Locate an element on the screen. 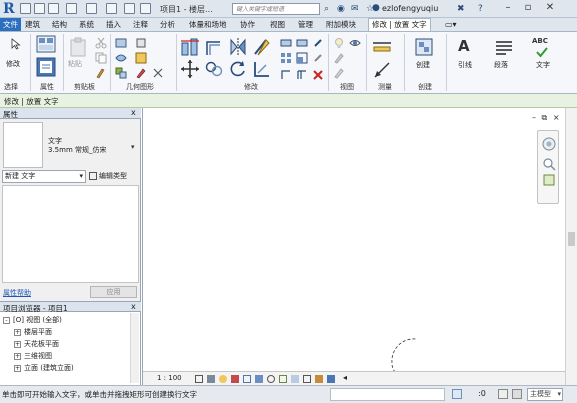 The width and height of the screenshot is (577, 403). tab-manage: 管理 is located at coordinates (305, 25).